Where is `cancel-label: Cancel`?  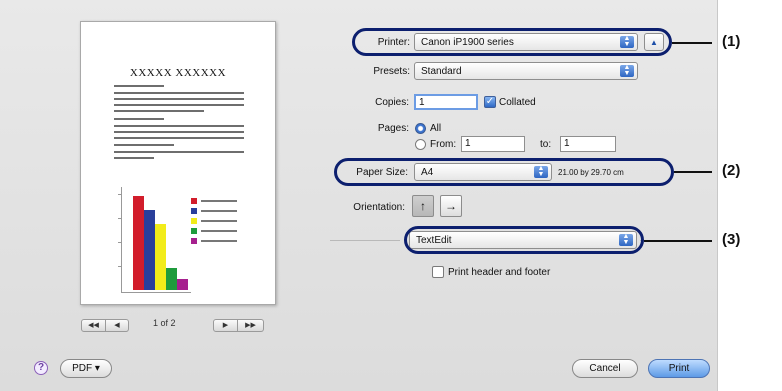
cancel-label: Cancel is located at coordinates (605, 368).